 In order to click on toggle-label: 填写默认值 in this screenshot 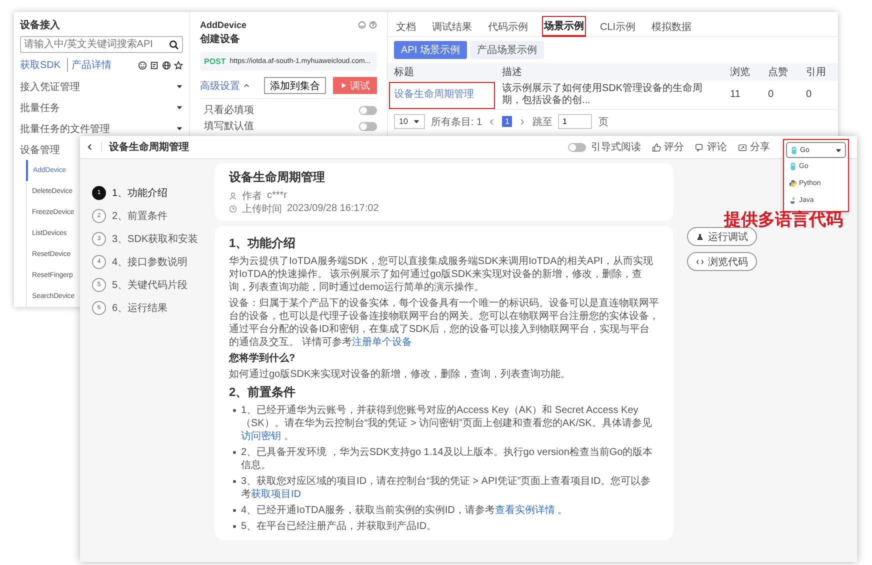, I will do `click(229, 126)`.